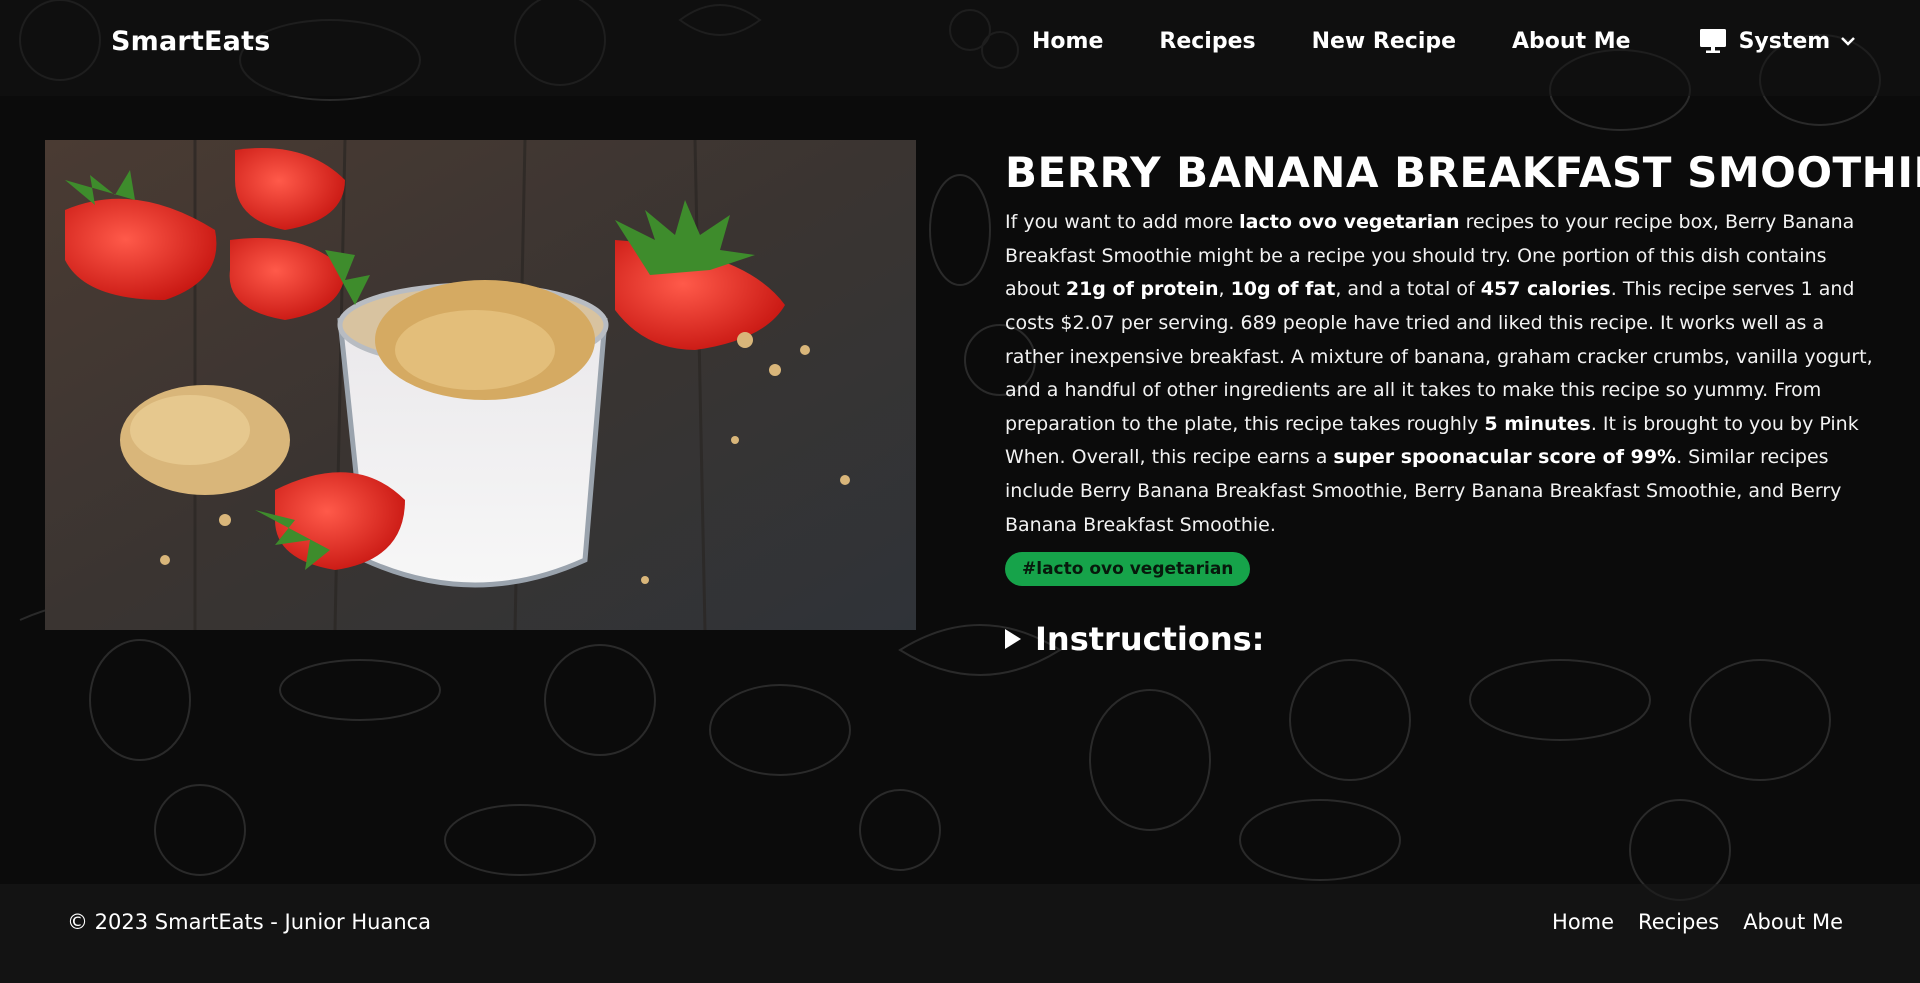 The width and height of the screenshot is (1920, 983). I want to click on summary-text: ,, so click(1224, 289).